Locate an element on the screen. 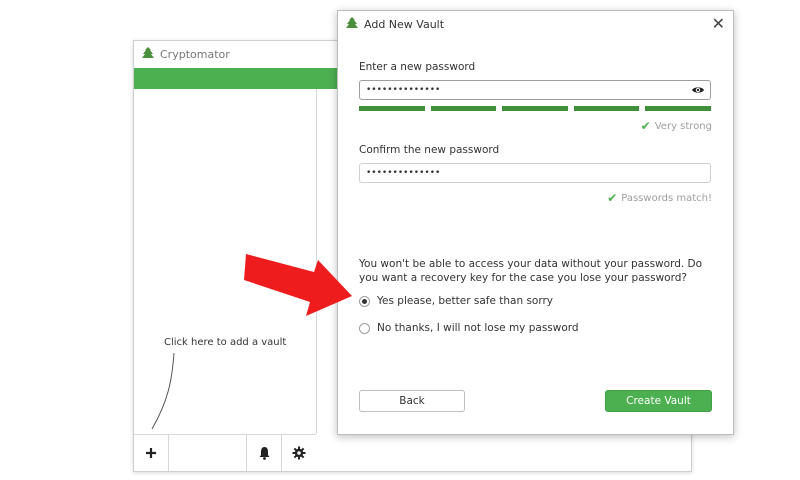 This screenshot has width=800, height=480. notifications-button is located at coordinates (264, 453).